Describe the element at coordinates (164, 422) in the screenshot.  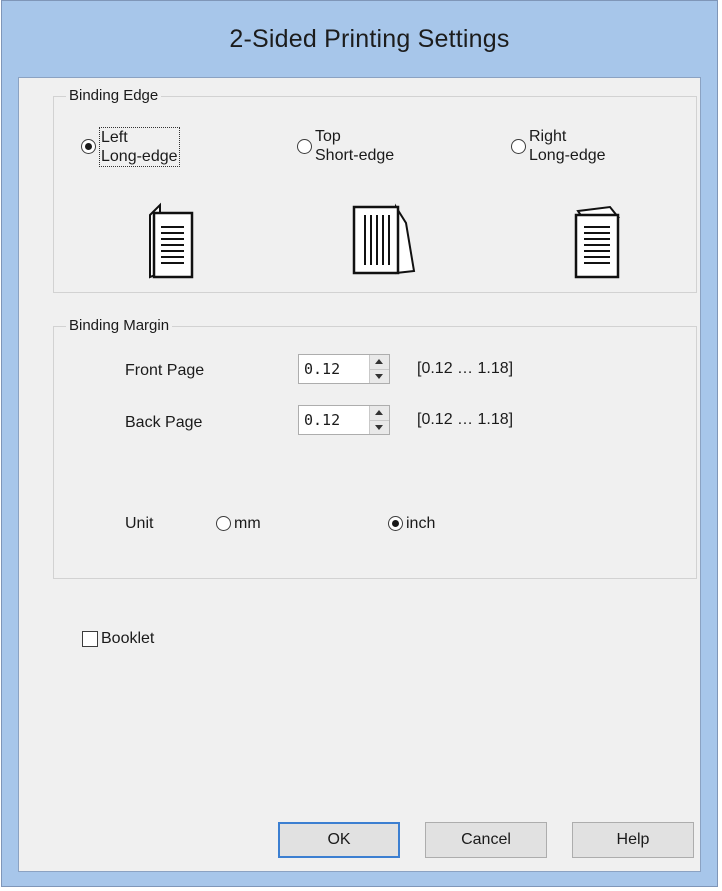
I see `back-page-label: Back Page` at that location.